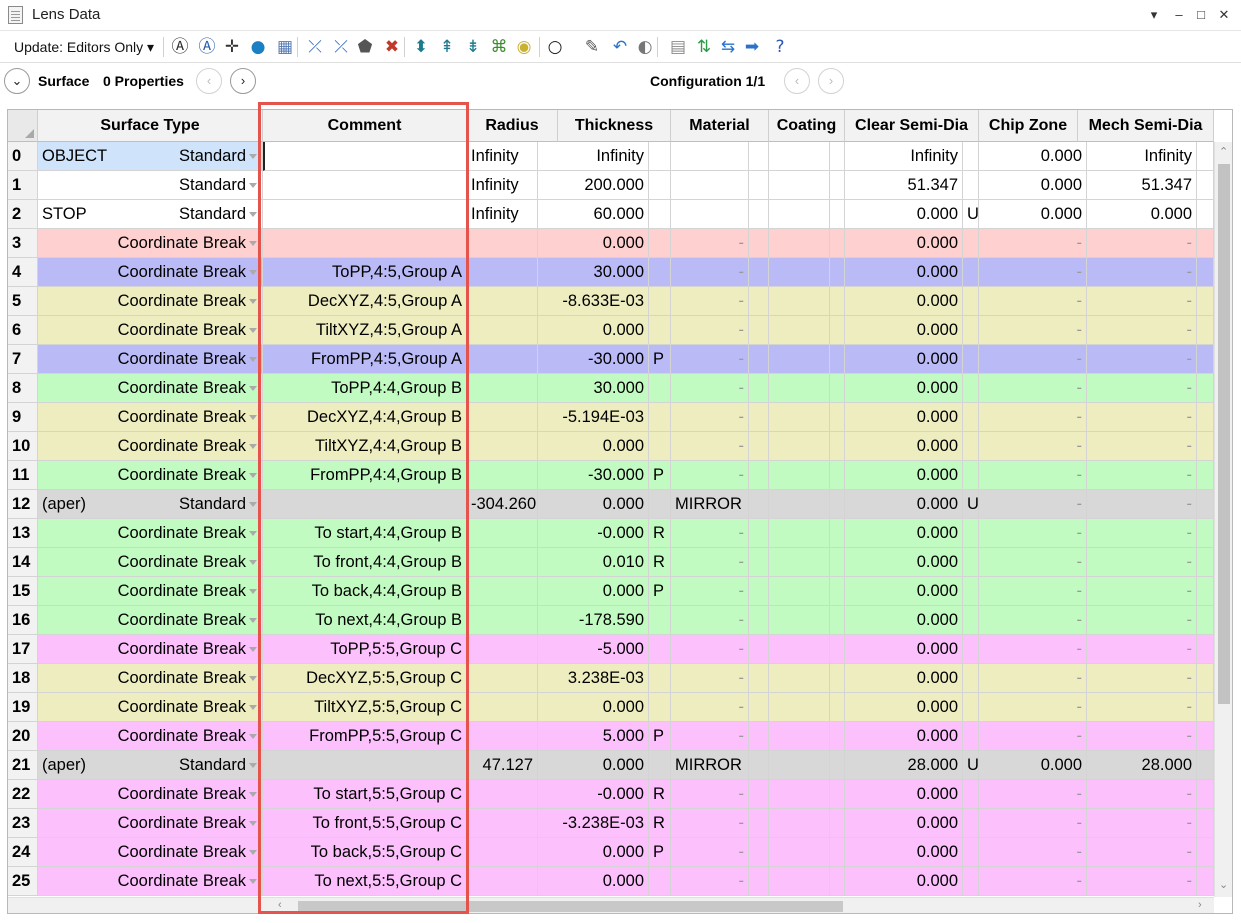 The image size is (1241, 923). Describe the element at coordinates (1137, 214) in the screenshot. I see `mech-semi-dia-cell: 0.000` at that location.